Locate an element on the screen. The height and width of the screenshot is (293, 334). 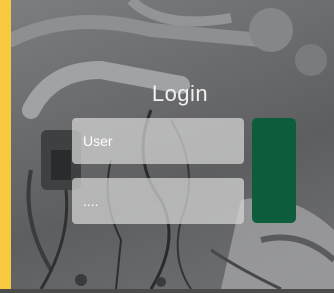
login-title: Login is located at coordinates (180, 93).